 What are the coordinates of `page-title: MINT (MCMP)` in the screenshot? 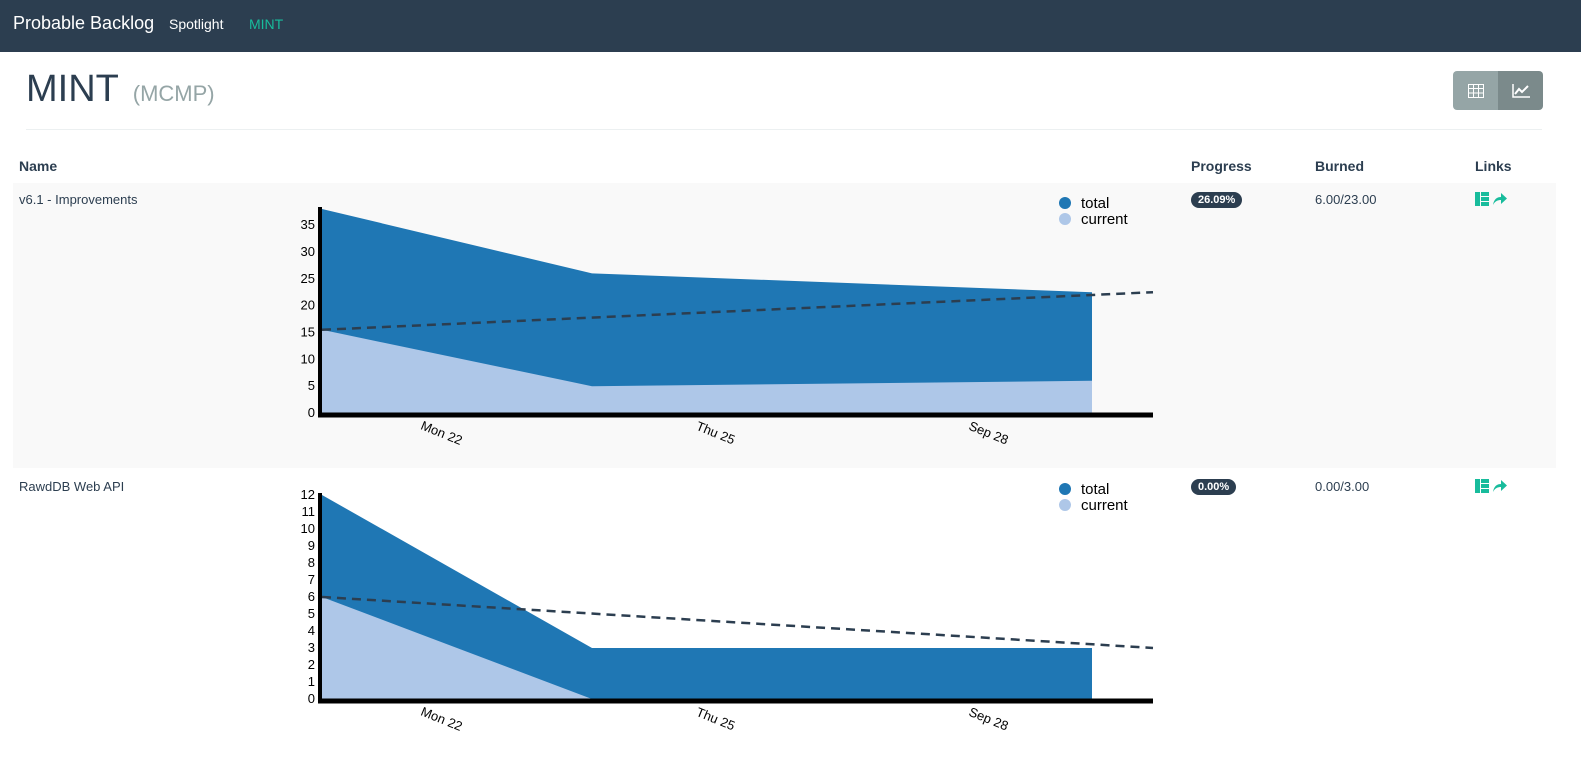 It's located at (120, 89).